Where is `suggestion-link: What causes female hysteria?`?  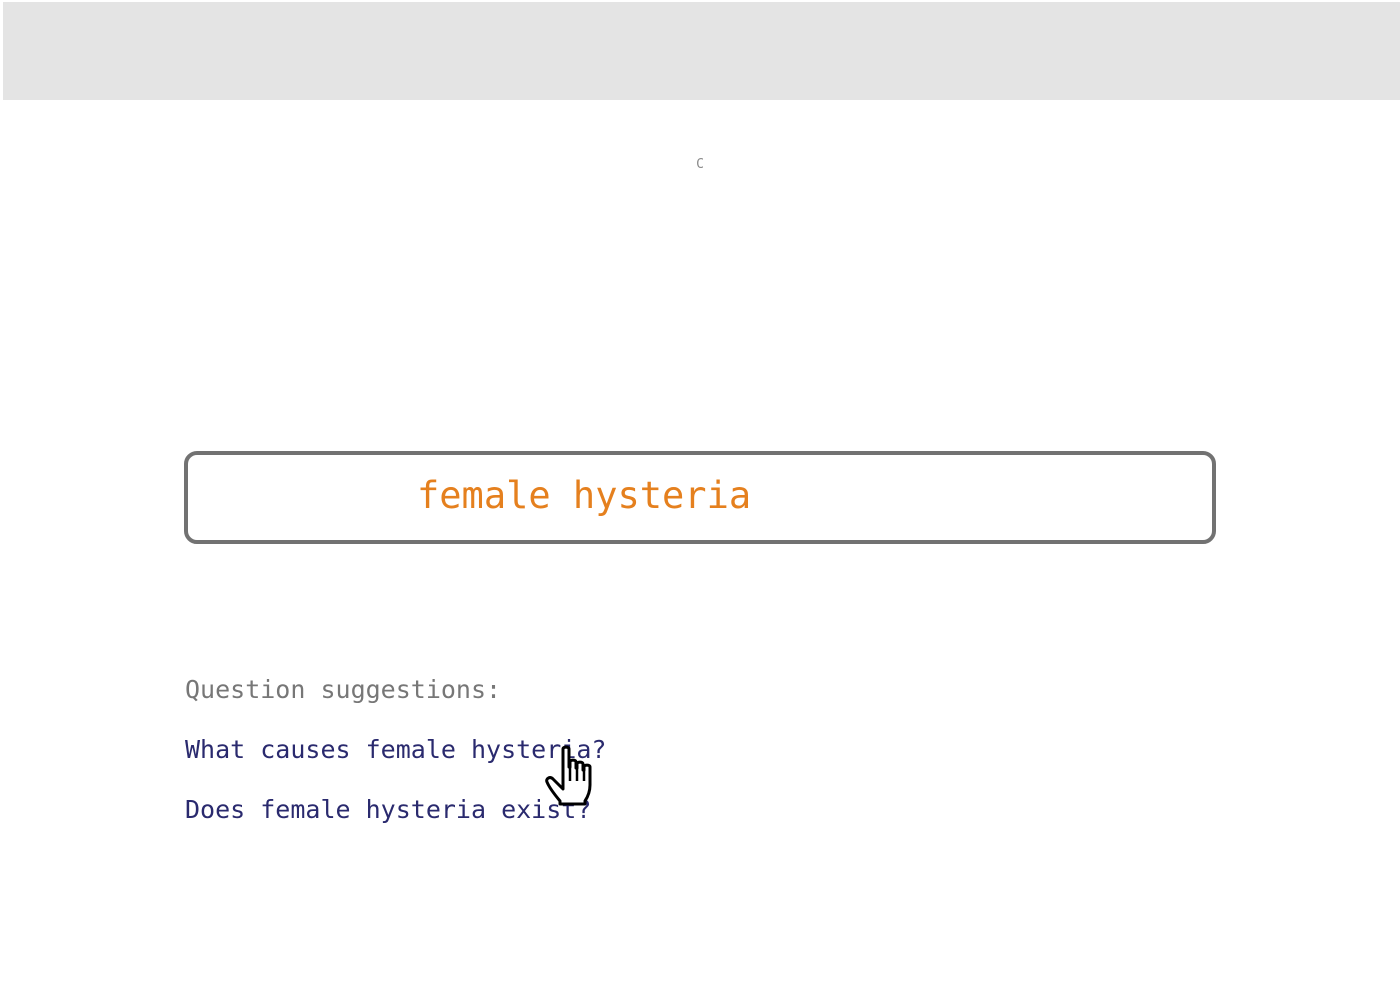
suggestion-link: What causes female hysteria? is located at coordinates (395, 750).